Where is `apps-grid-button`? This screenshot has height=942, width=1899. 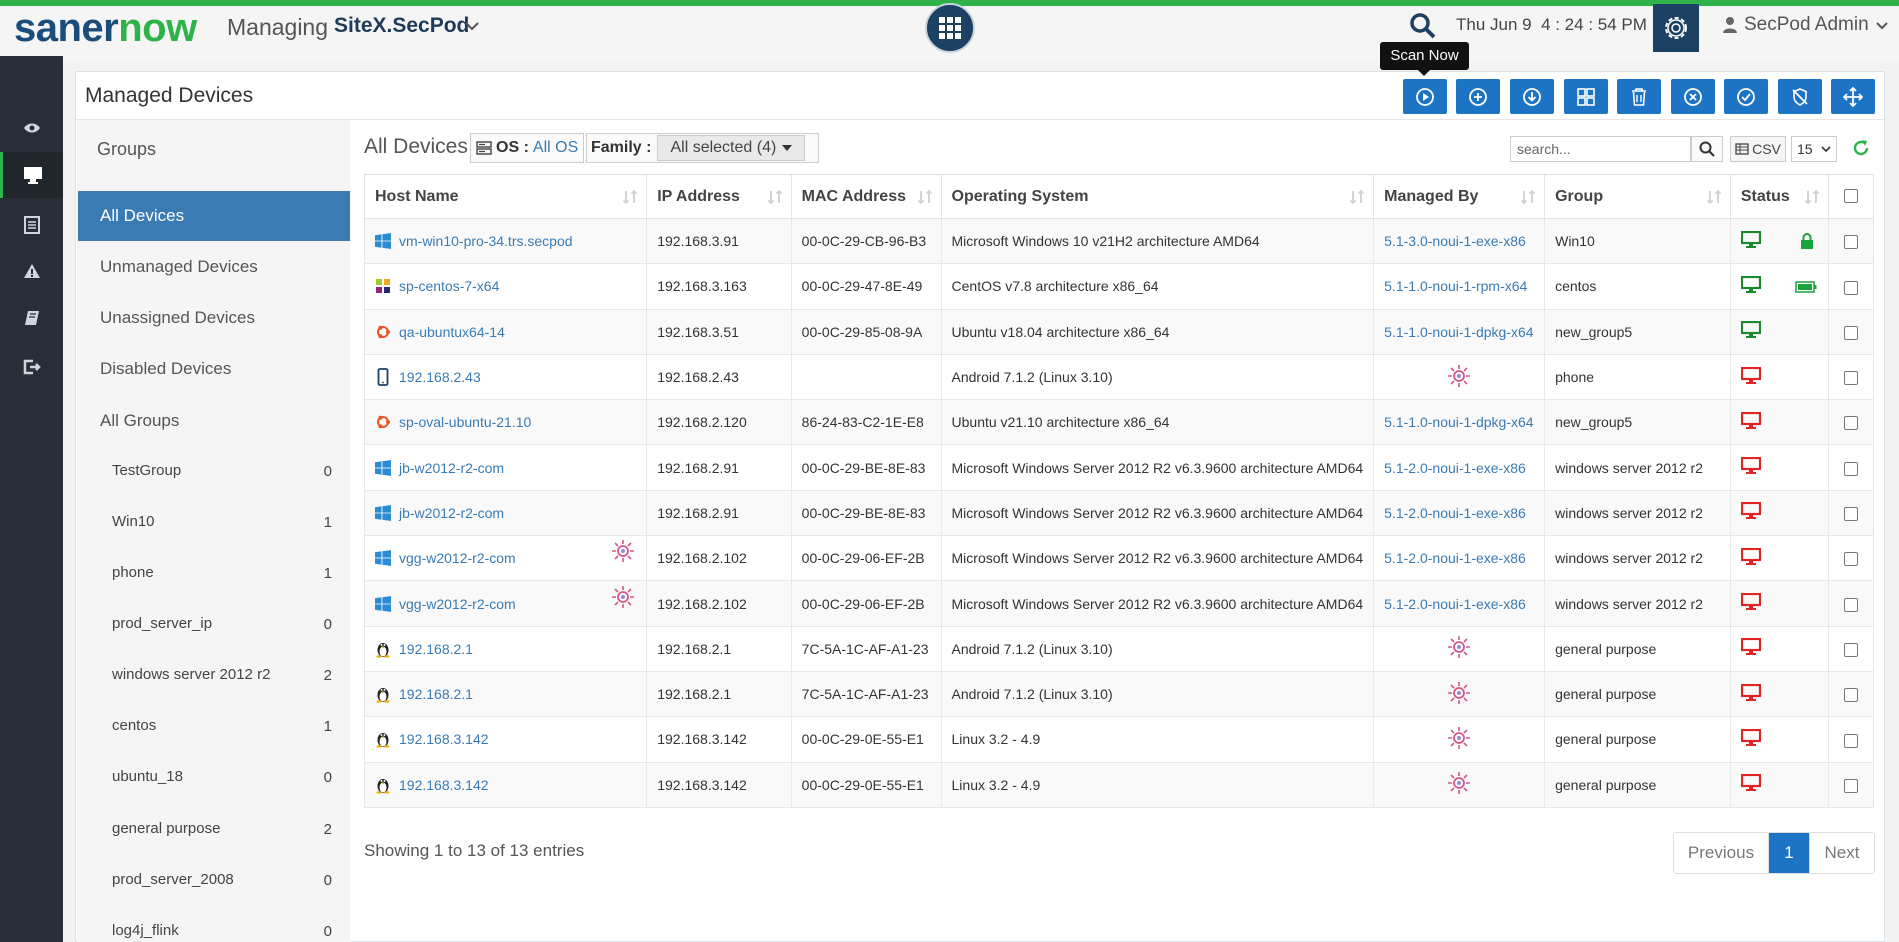
apps-grid-button is located at coordinates (950, 28).